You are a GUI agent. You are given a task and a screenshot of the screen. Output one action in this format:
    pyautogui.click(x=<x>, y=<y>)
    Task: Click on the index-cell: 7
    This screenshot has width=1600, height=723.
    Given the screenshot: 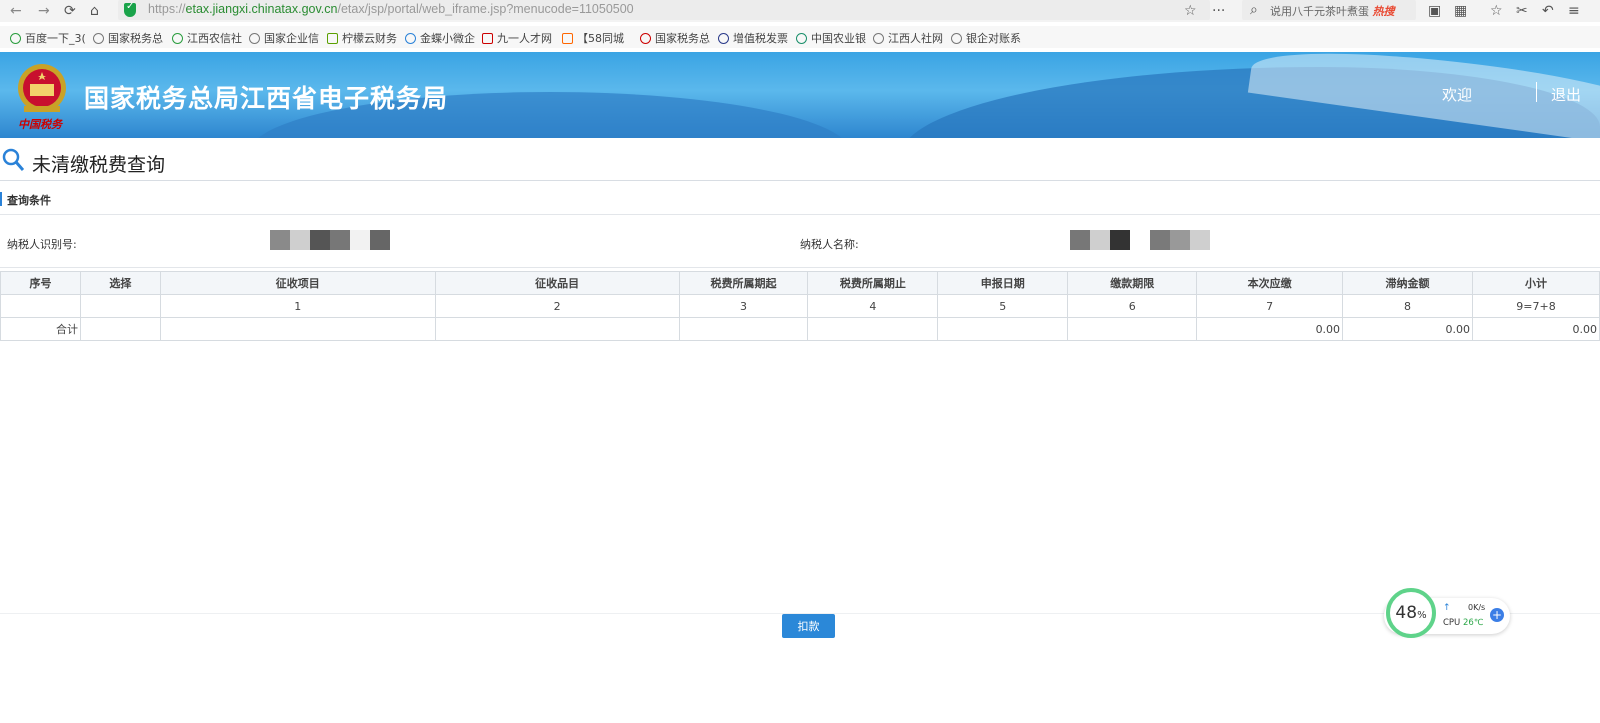 What is the action you would take?
    pyautogui.click(x=1270, y=306)
    